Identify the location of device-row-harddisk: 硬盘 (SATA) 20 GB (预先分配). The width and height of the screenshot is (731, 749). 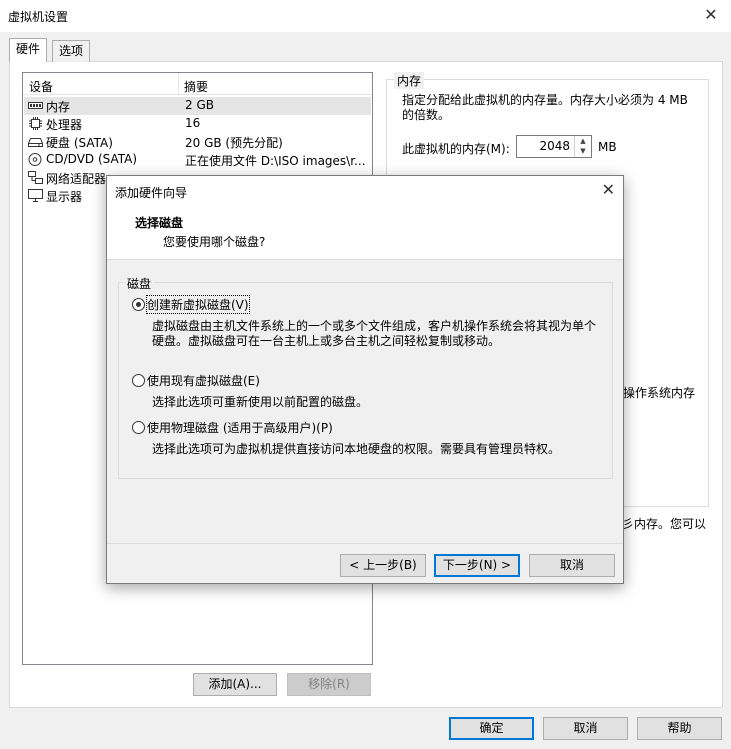
(197, 142).